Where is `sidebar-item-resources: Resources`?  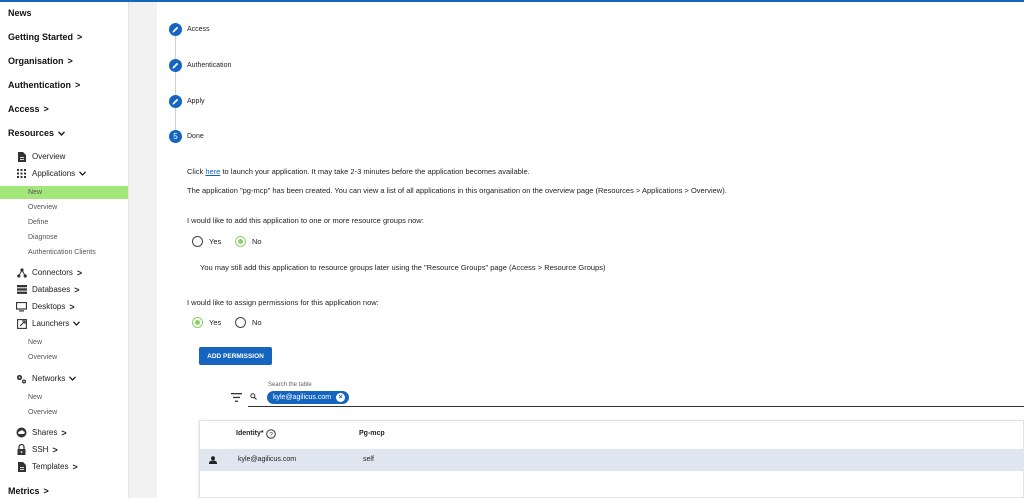 sidebar-item-resources: Resources is located at coordinates (37, 133).